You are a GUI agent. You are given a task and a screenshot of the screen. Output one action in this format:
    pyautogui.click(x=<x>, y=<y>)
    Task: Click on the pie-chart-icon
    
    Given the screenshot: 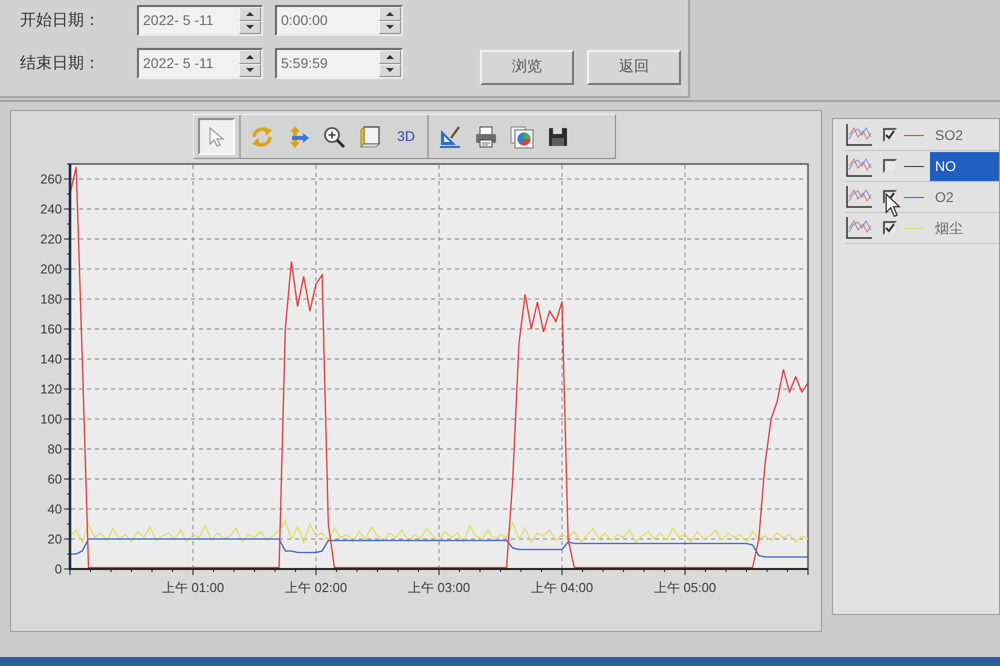 What is the action you would take?
    pyautogui.click(x=522, y=136)
    